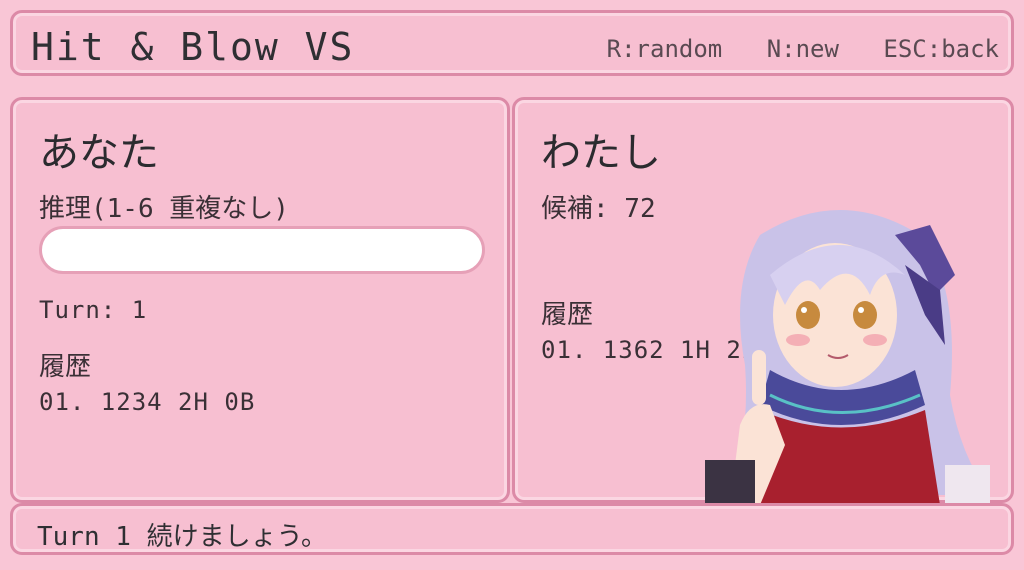 The height and width of the screenshot is (570, 1024). Describe the element at coordinates (512, 529) in the screenshot. I see `message-bar: Turn 1 続けましょう。` at that location.